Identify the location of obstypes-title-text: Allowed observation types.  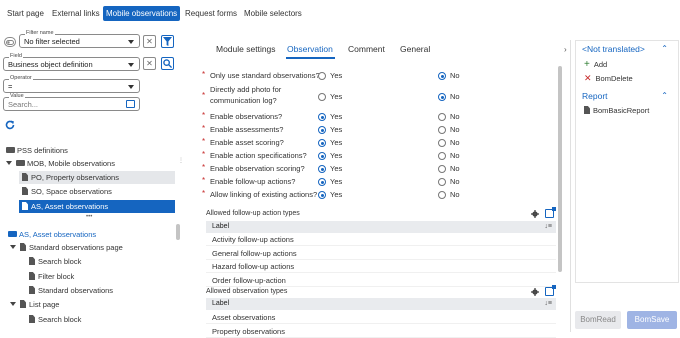
(247, 291).